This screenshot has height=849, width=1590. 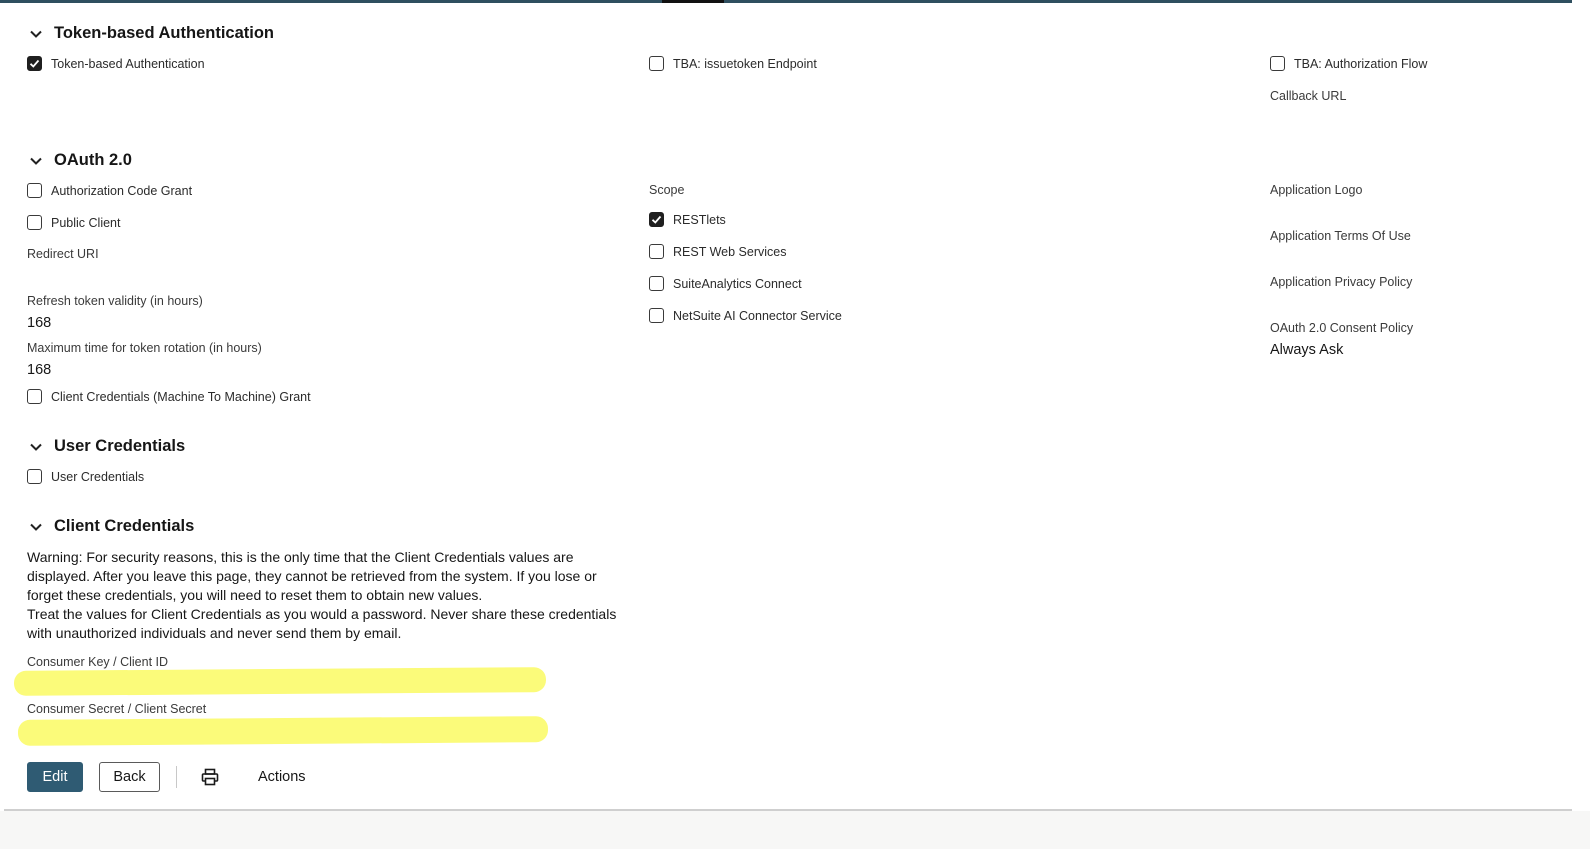 What do you see at coordinates (1342, 328) in the screenshot?
I see `consent-policy-label: OAuth 2.0 Consent Policy` at bounding box center [1342, 328].